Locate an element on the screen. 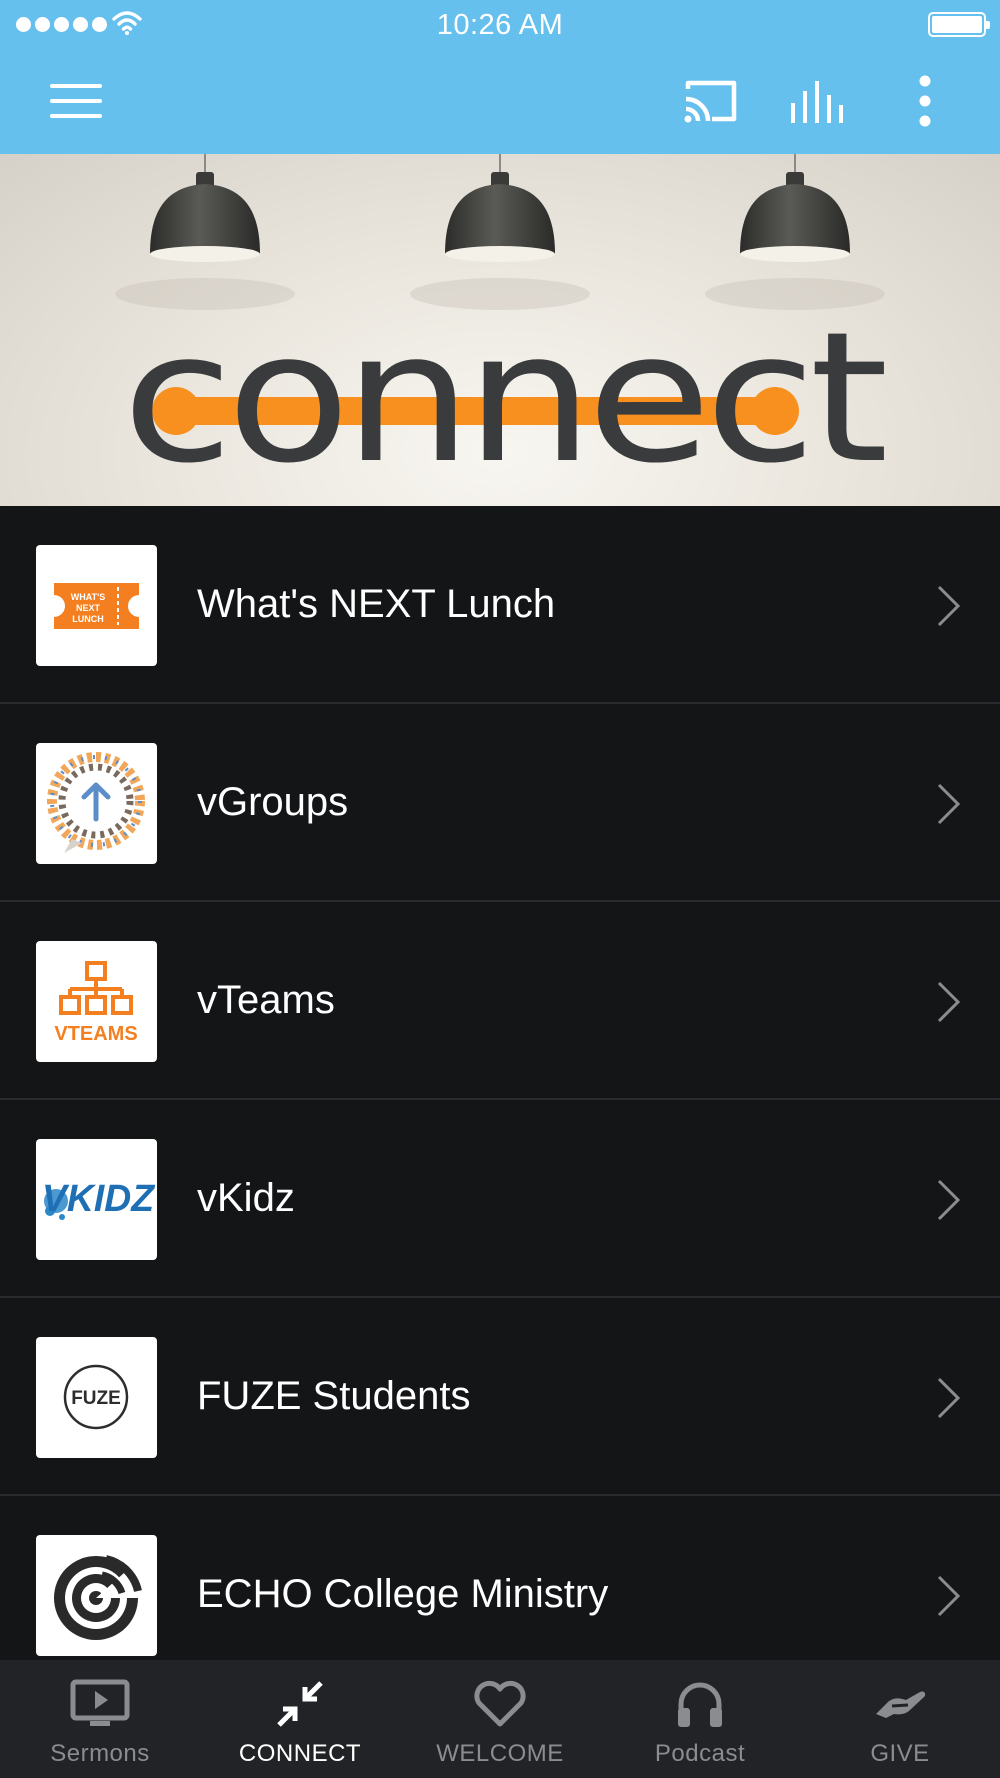 This screenshot has width=1000, height=1778. tab-sermons: Sermons is located at coordinates (100, 1719).